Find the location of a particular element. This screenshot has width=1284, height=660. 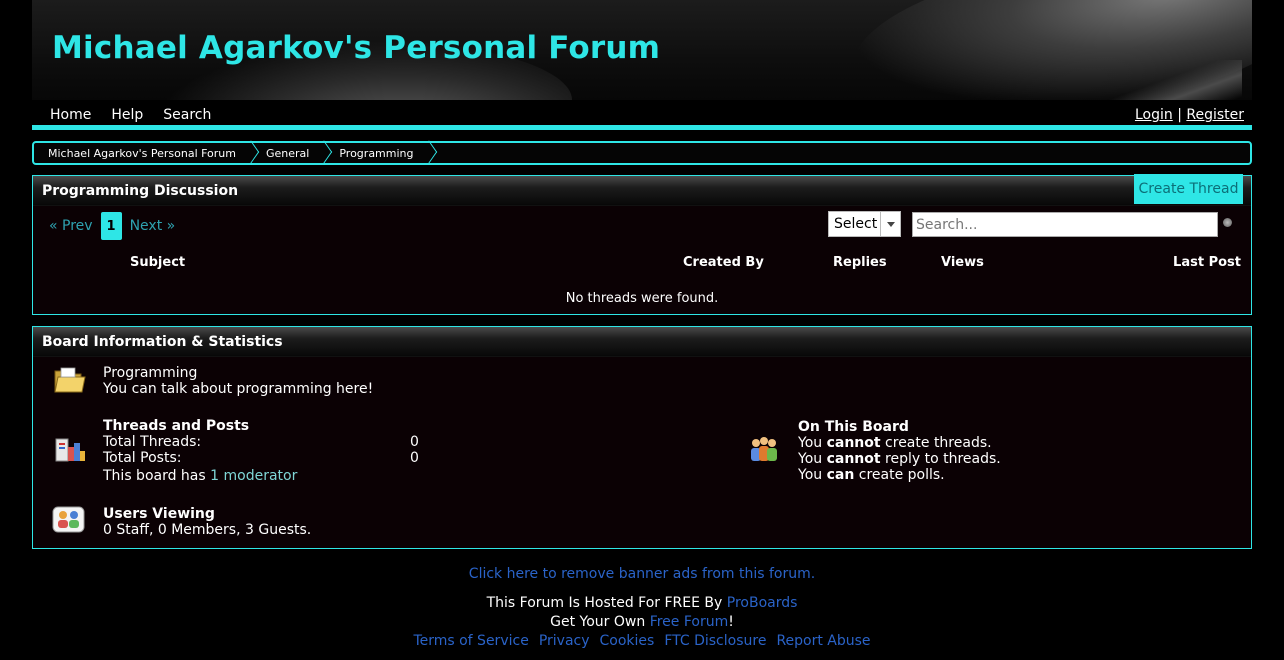

login-link: Login is located at coordinates (1154, 115).